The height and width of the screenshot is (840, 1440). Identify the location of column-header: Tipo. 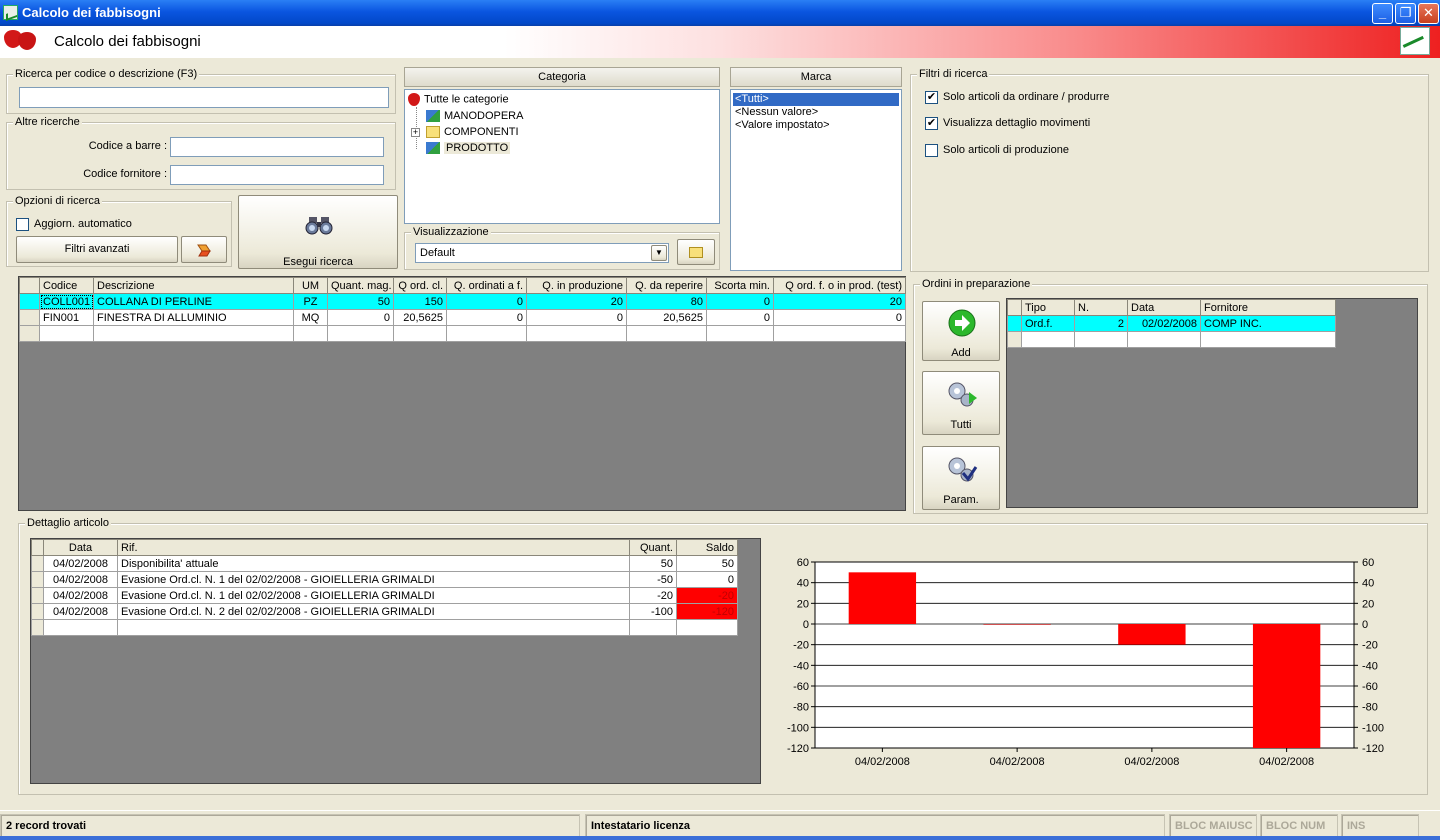
(1048, 307).